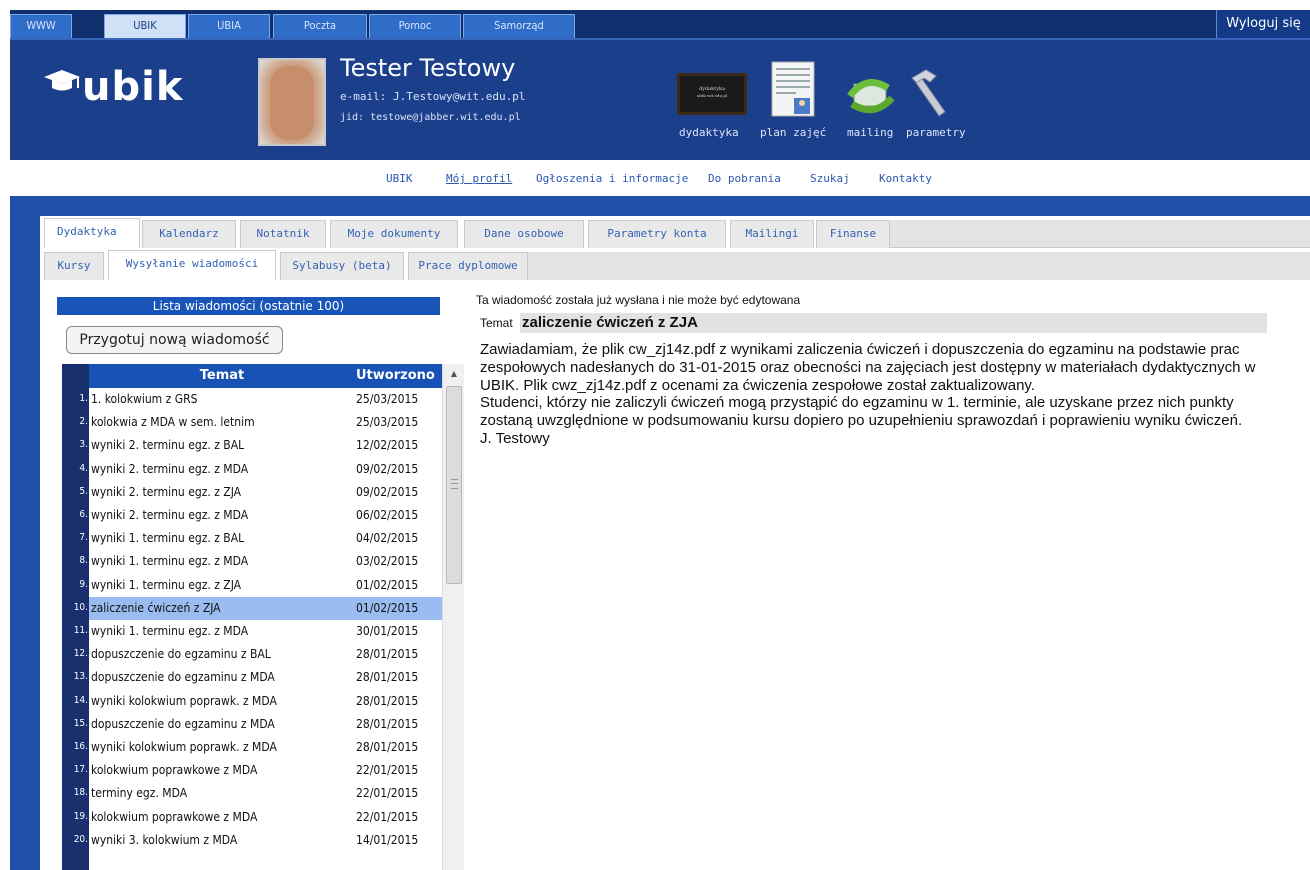  I want to click on row-topic: wyniki 2. terminu egz. z ZJA, so click(166, 492).